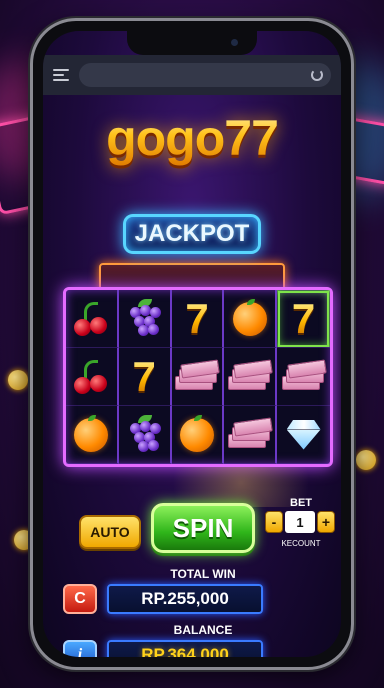 This screenshot has height=688, width=384. I want to click on camera-icon, so click(234, 42).